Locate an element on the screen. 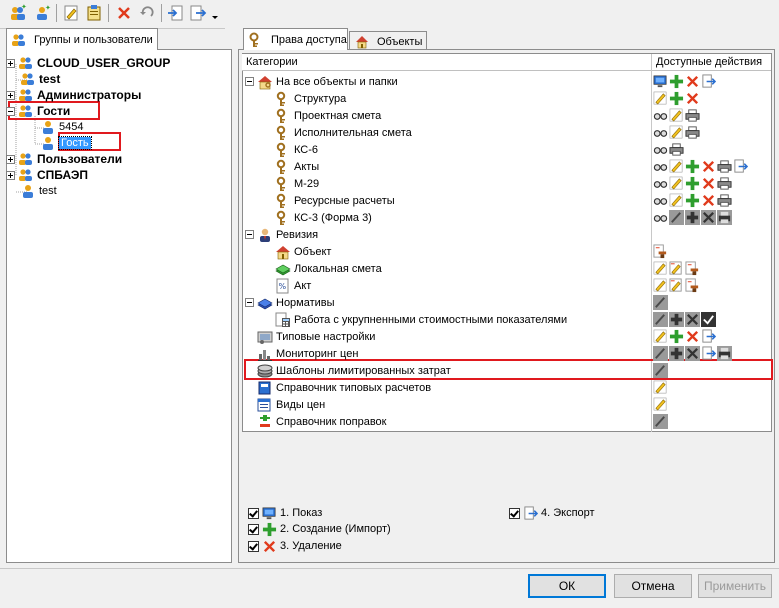 This screenshot has height=608, width=779. table-row: Локальная смета is located at coordinates (312, 268).